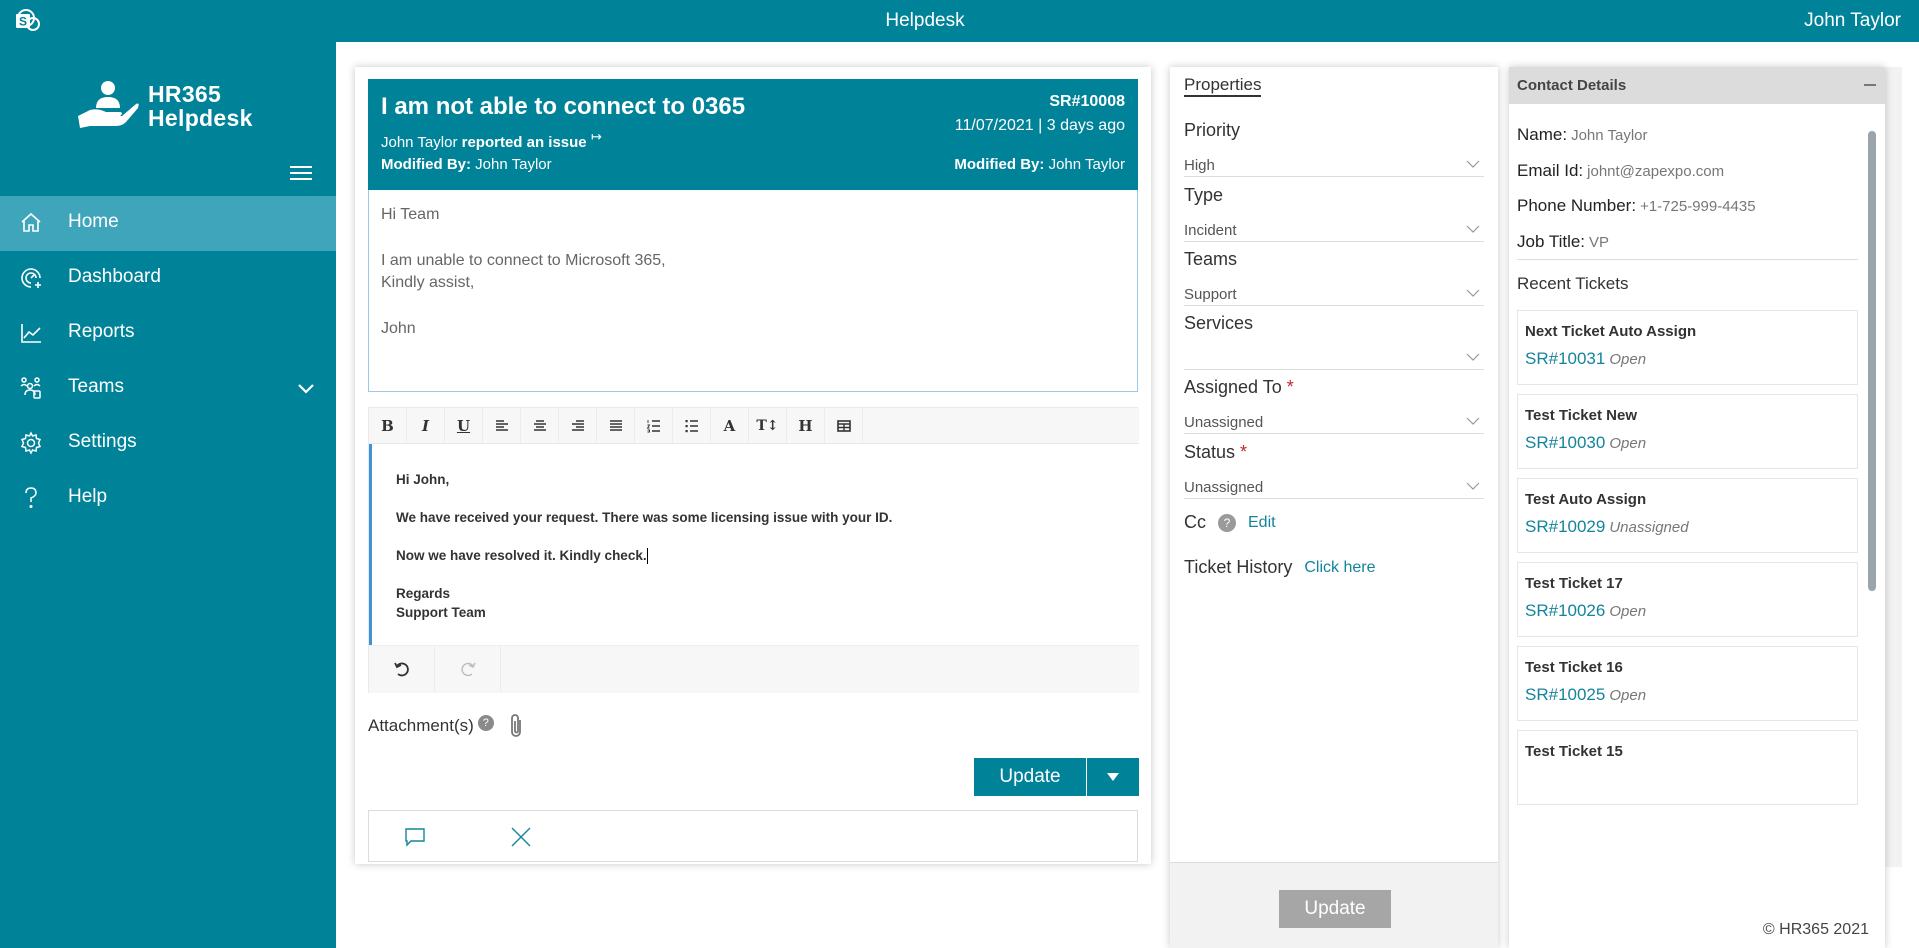  What do you see at coordinates (1687, 599) in the screenshot?
I see `recent-ticket-card: Test Ticket 17 SR#10026 Open` at bounding box center [1687, 599].